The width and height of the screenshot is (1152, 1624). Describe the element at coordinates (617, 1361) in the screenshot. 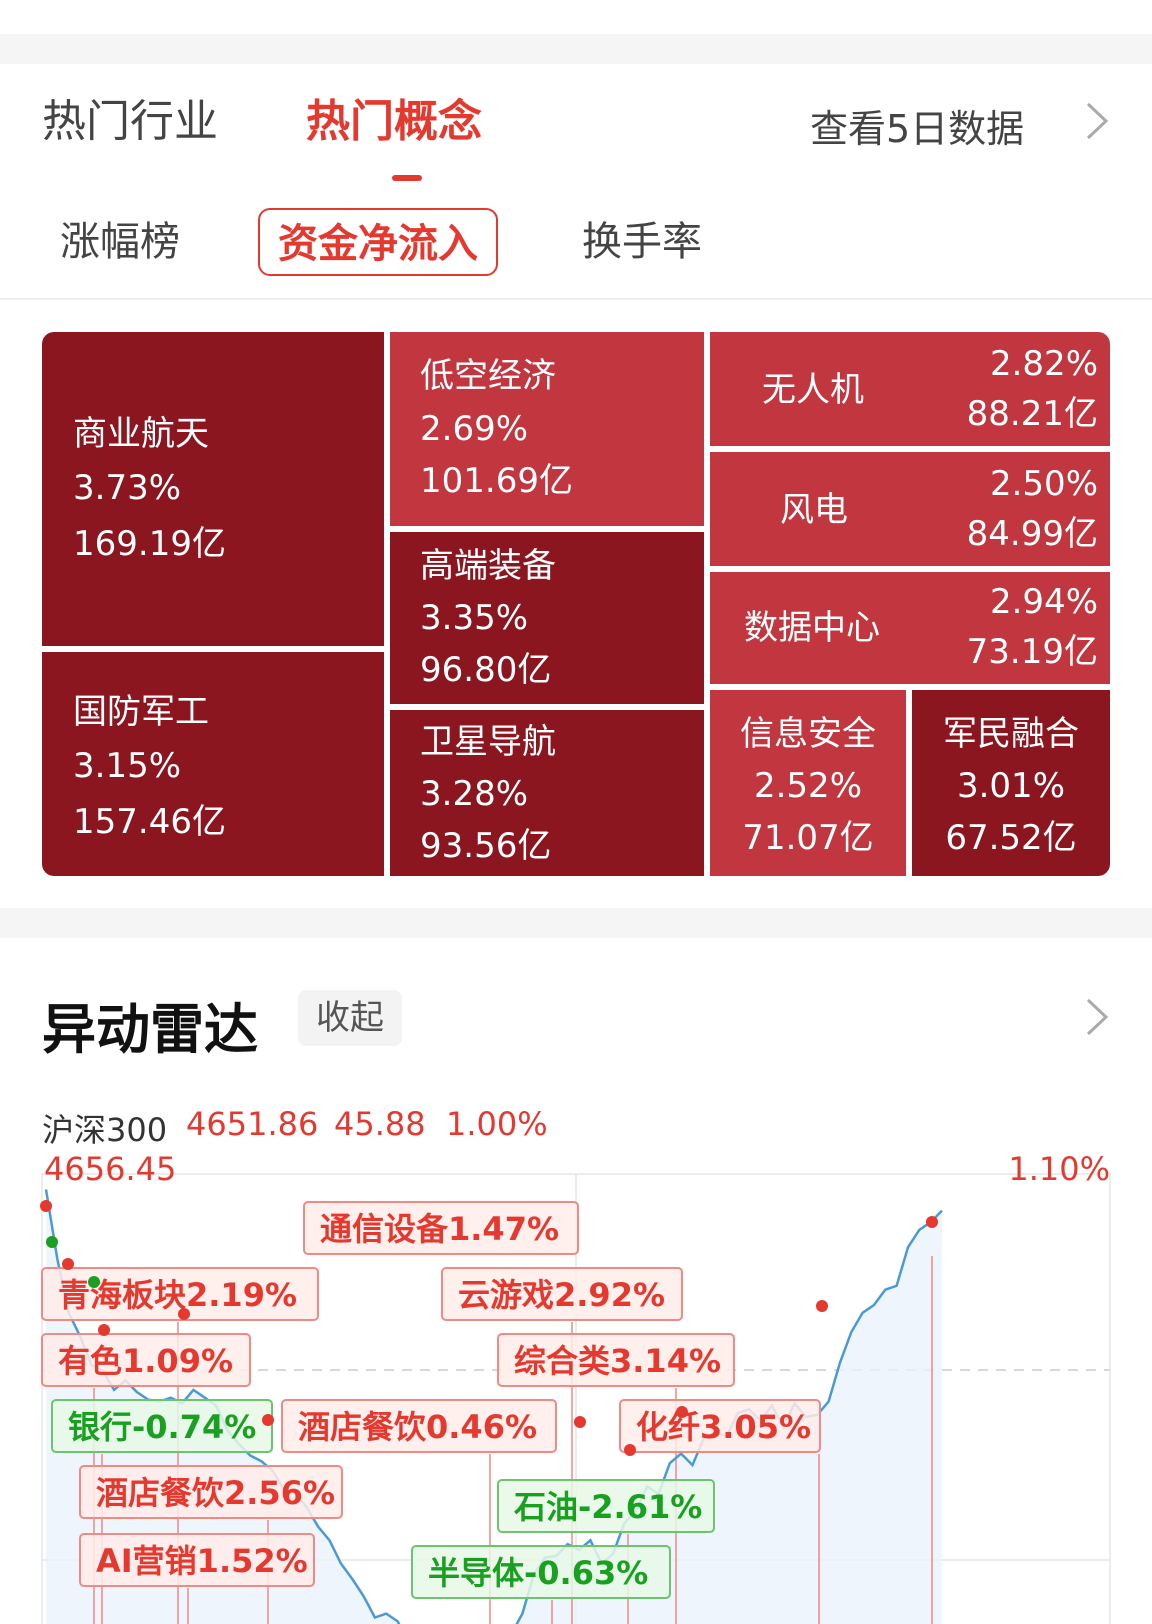

I see `annotation-tag-label: 综合类3.14%` at that location.